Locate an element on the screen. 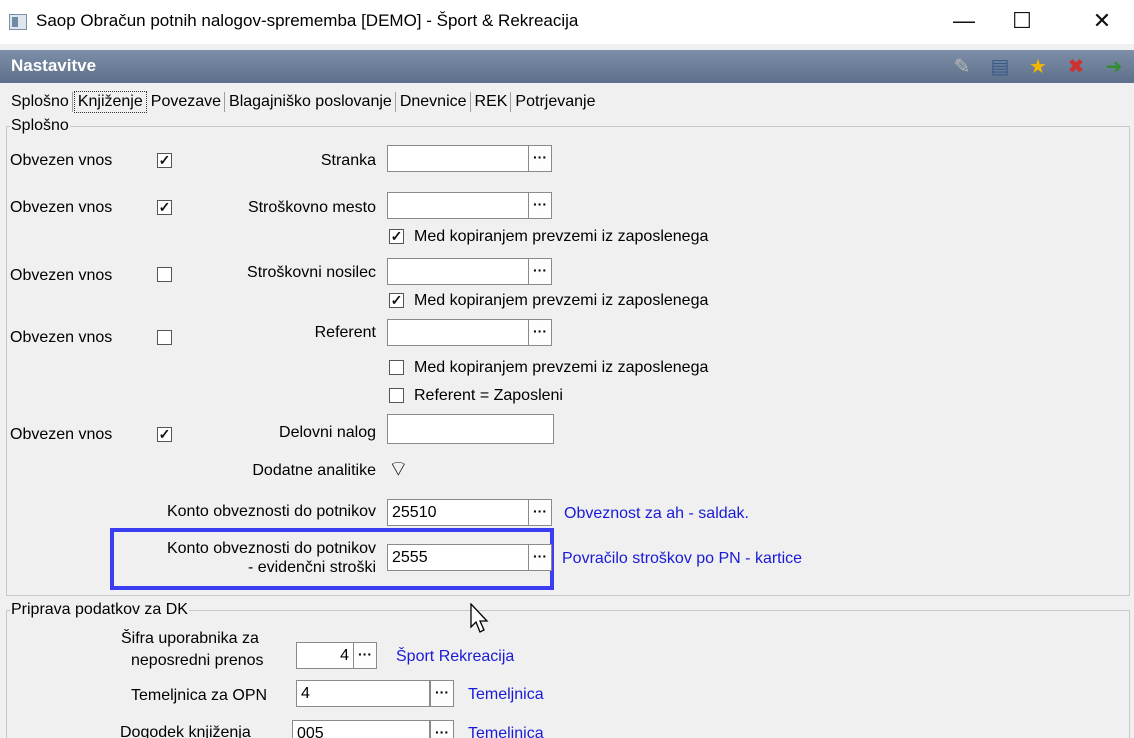  referent-eq-label: Referent = Zaposleni is located at coordinates (488, 395).